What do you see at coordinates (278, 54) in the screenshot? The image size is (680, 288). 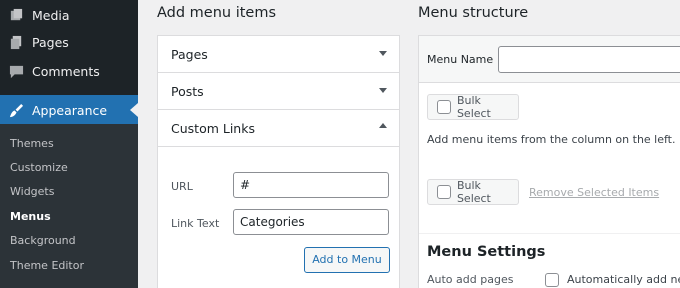 I see `accordion-section-pages: Pages` at bounding box center [278, 54].